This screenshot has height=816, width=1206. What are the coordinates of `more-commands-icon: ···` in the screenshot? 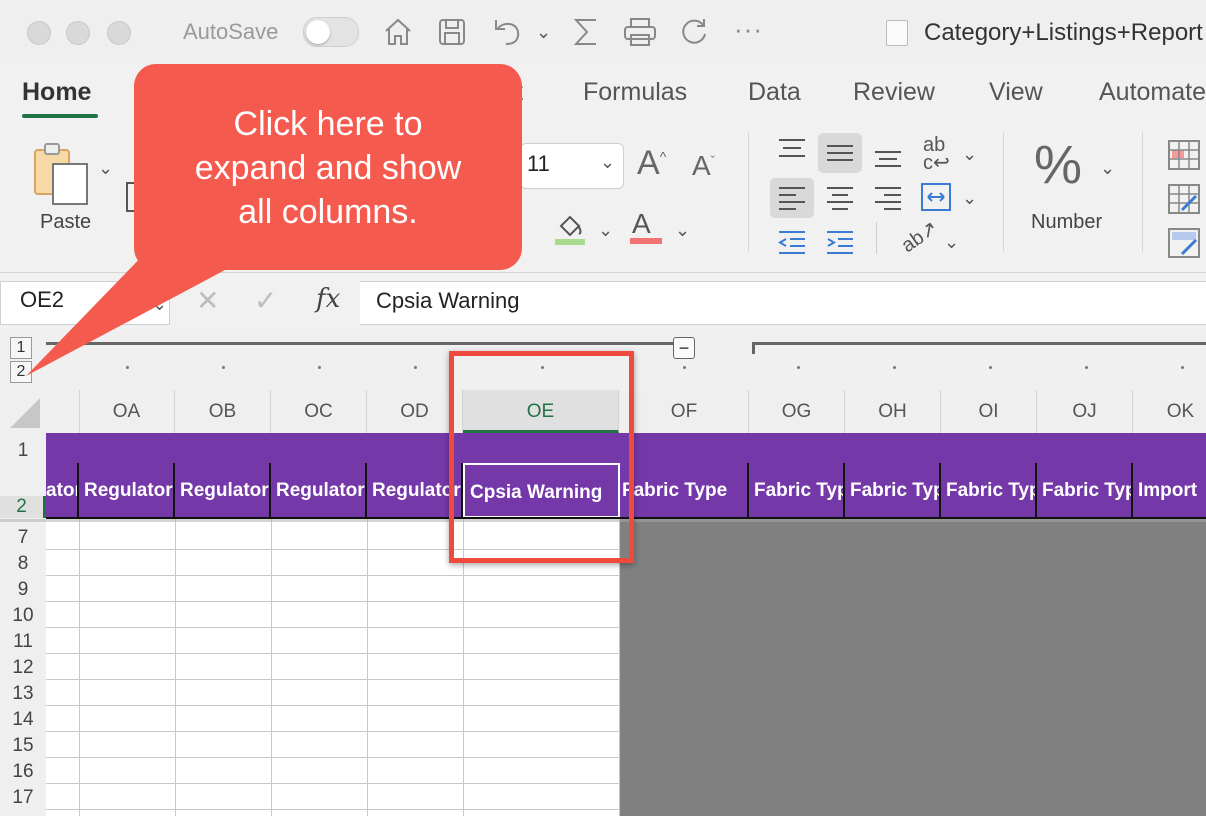 It's located at (748, 29).